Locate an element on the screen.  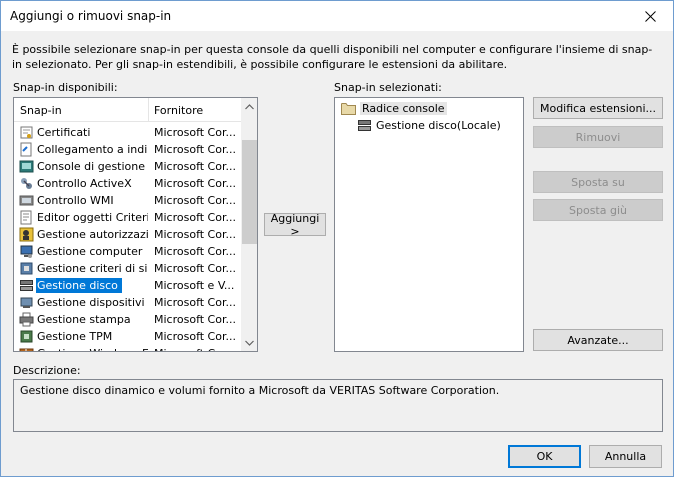
wmi-icon is located at coordinates (26, 200).